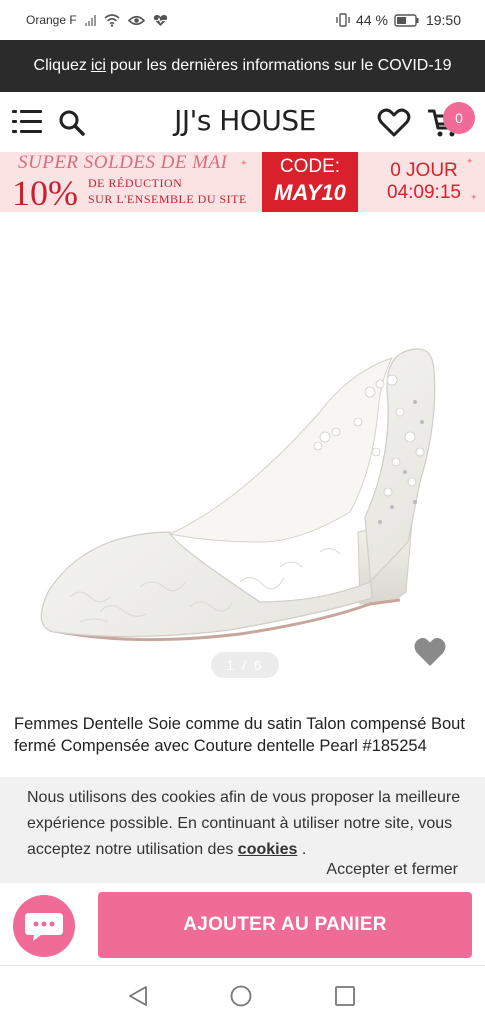  Describe the element at coordinates (60, 65) in the screenshot. I see `covid-prefix: Cliquez` at that location.